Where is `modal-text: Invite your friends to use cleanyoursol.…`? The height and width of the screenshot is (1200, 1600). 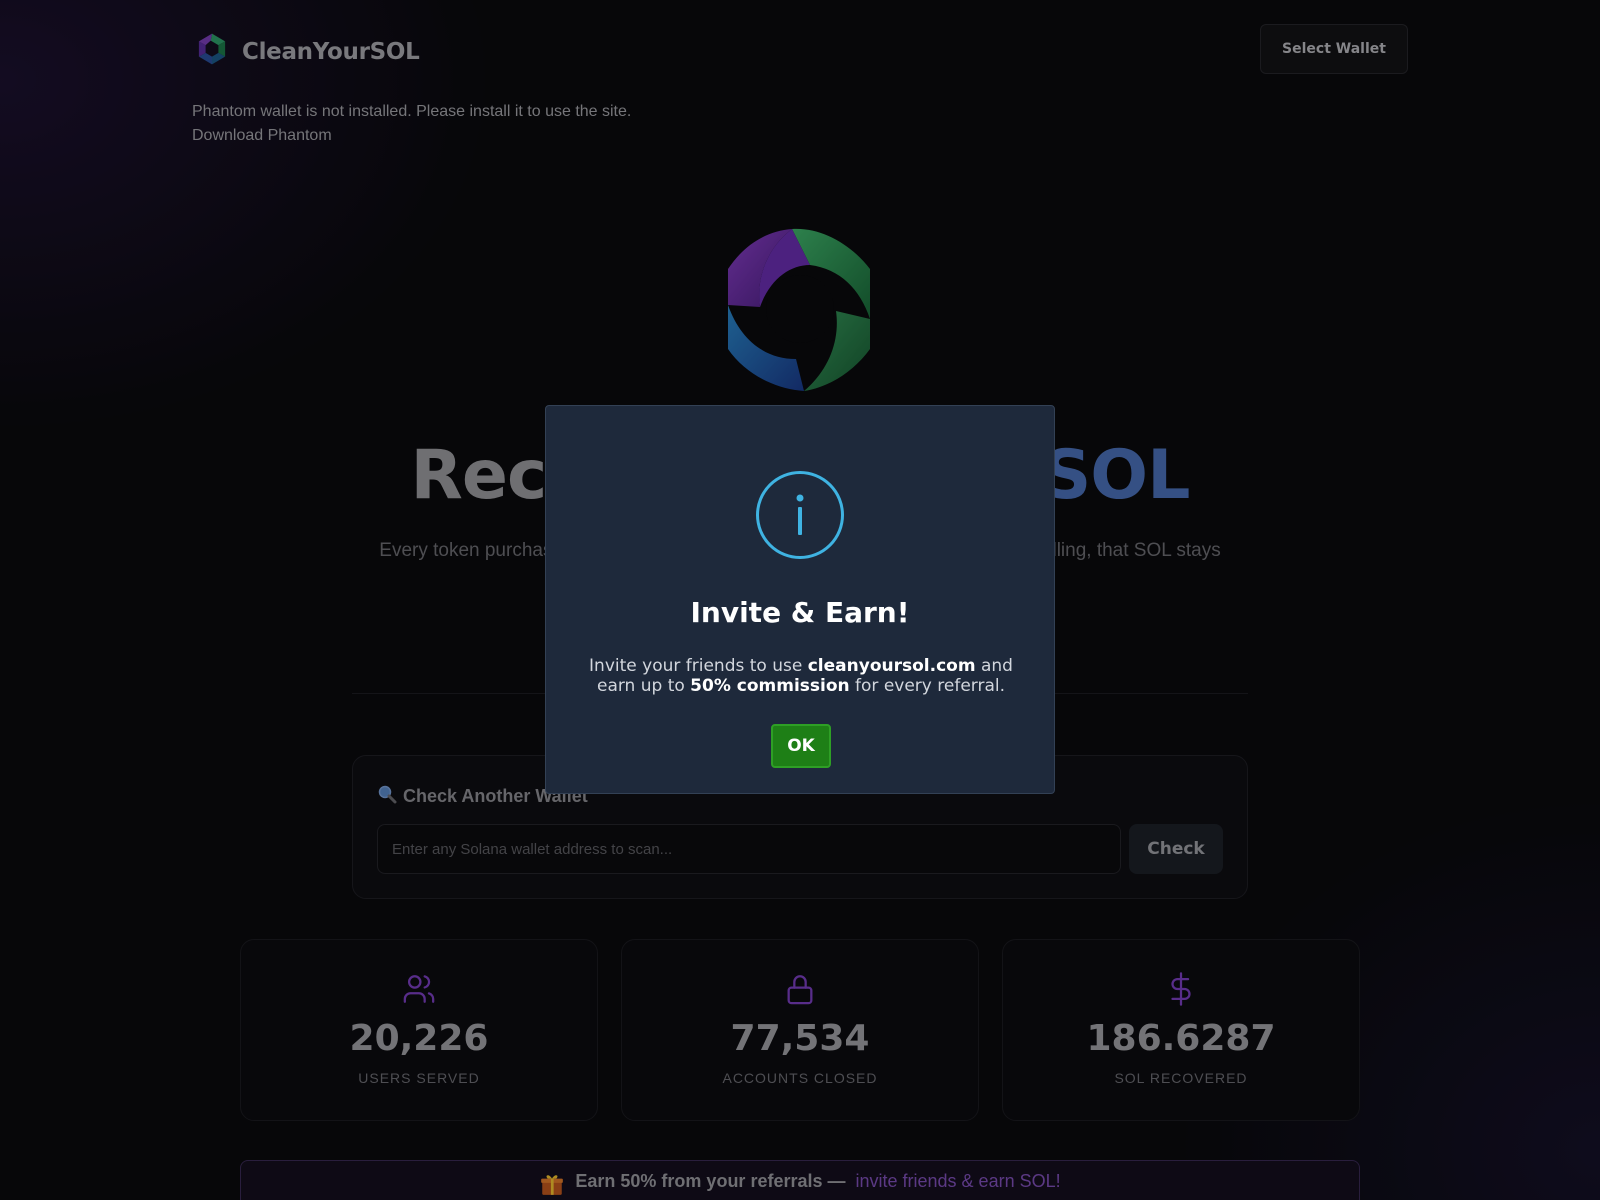 modal-text: Invite your friends to use cleanyoursol.… is located at coordinates (801, 676).